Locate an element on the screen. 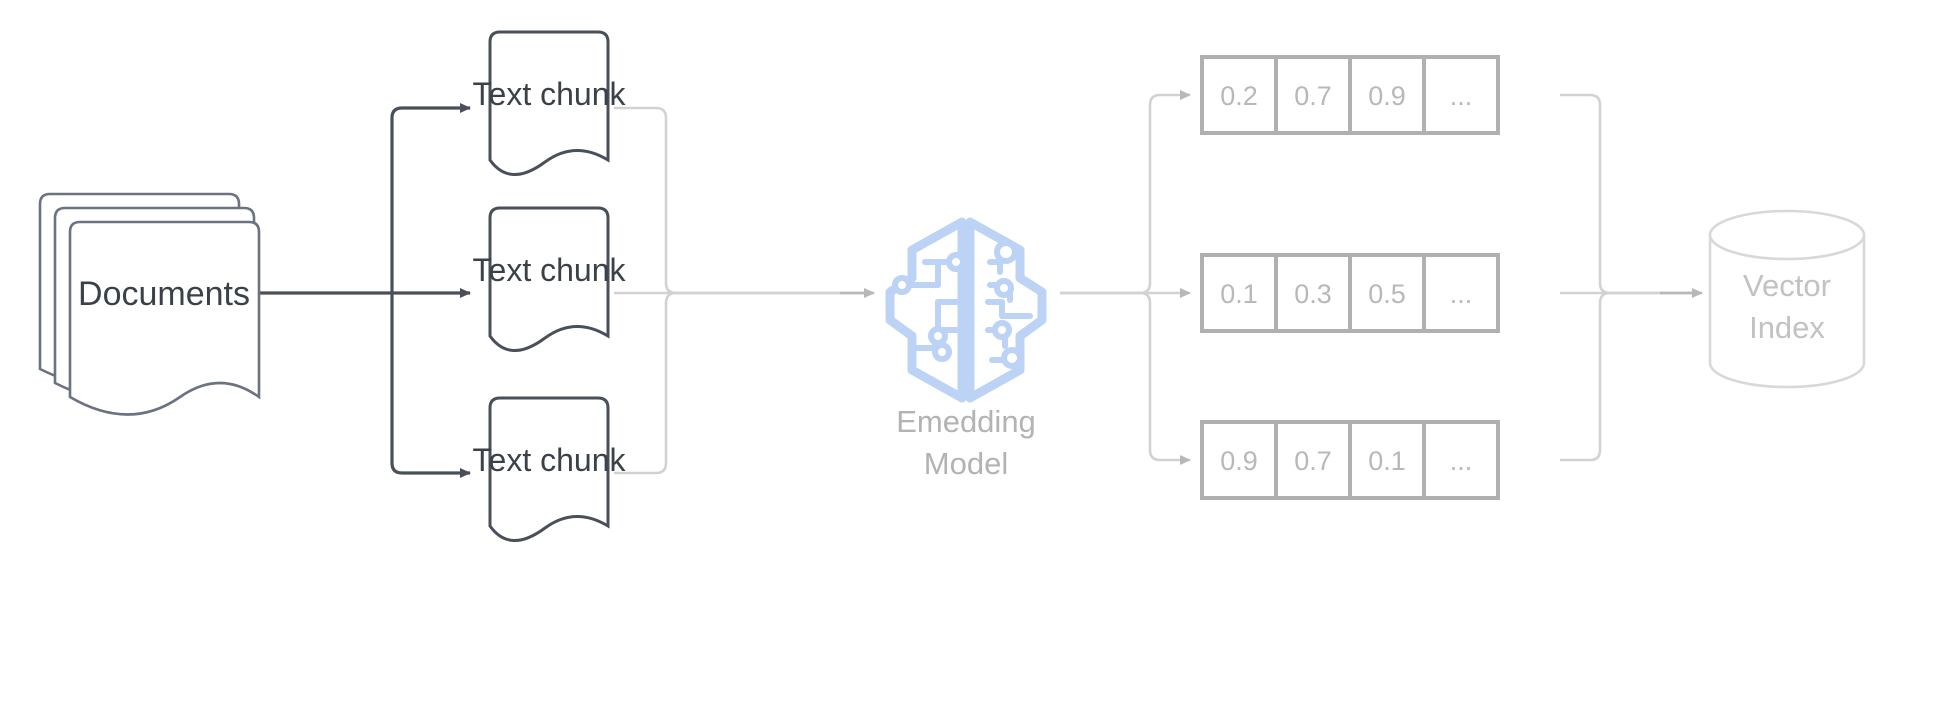  brain-left-traces is located at coordinates (929, 307).